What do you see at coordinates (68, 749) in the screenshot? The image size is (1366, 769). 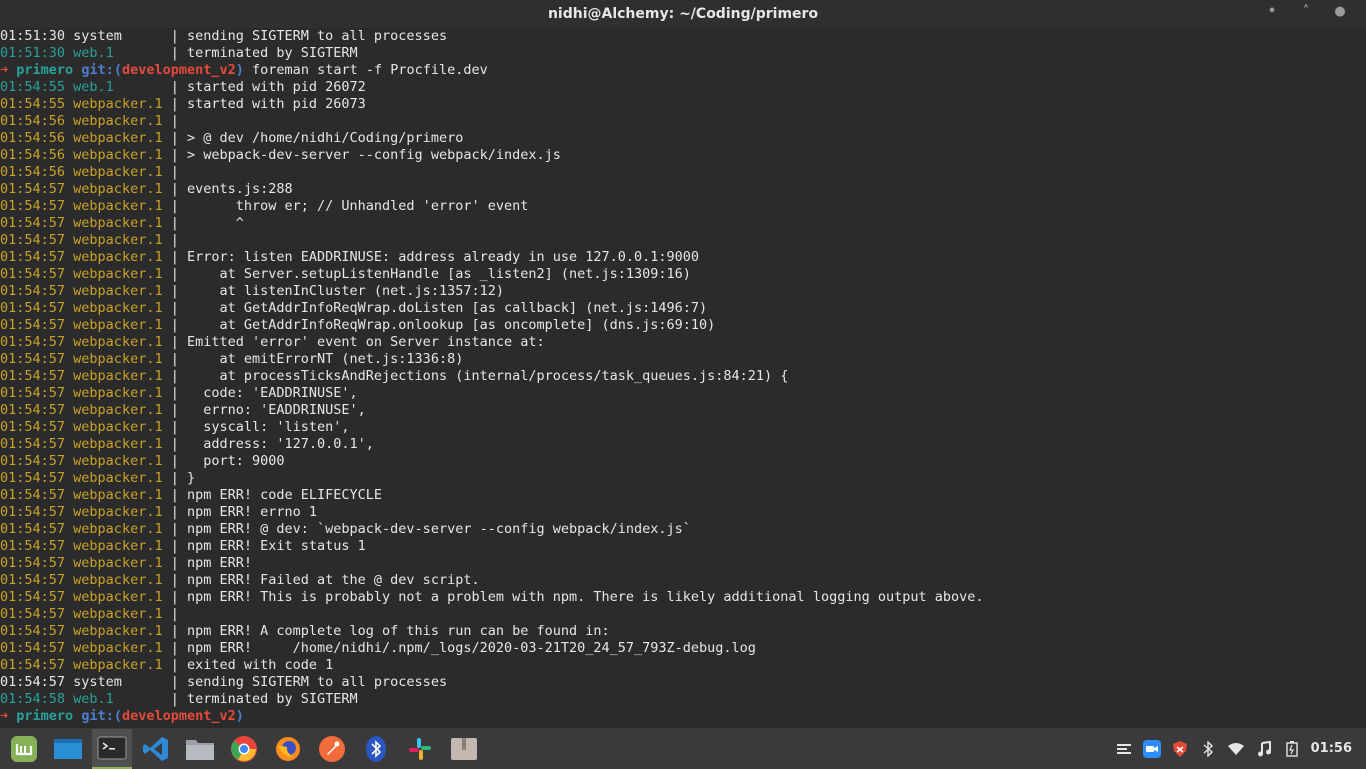 I see `show-desktop-icon` at bounding box center [68, 749].